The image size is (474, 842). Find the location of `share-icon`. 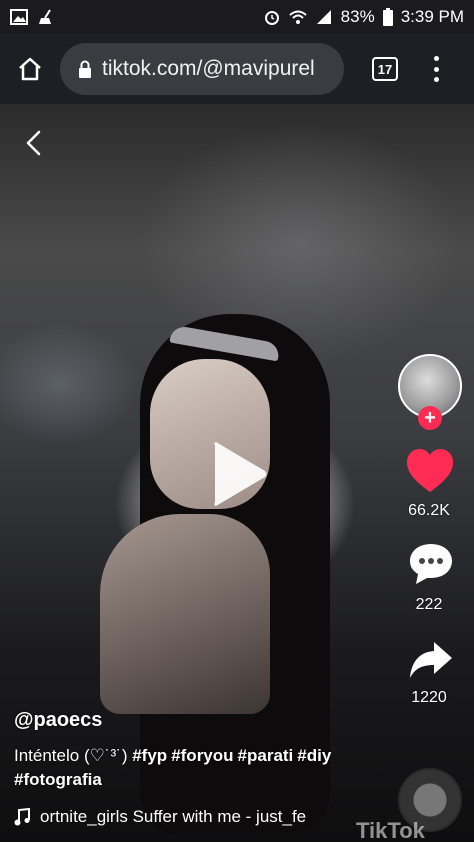

share-icon is located at coordinates (431, 660).